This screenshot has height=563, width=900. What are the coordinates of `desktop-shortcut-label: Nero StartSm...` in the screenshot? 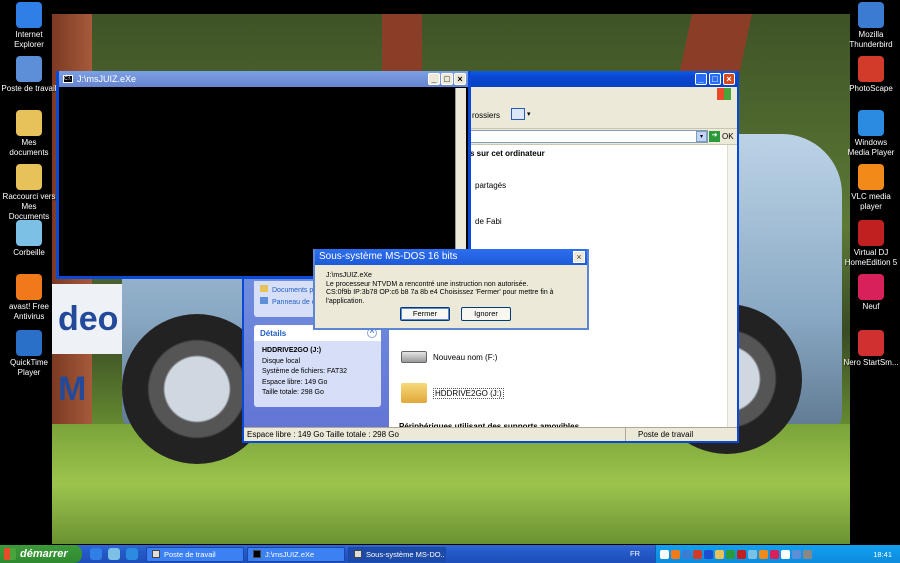 It's located at (871, 362).